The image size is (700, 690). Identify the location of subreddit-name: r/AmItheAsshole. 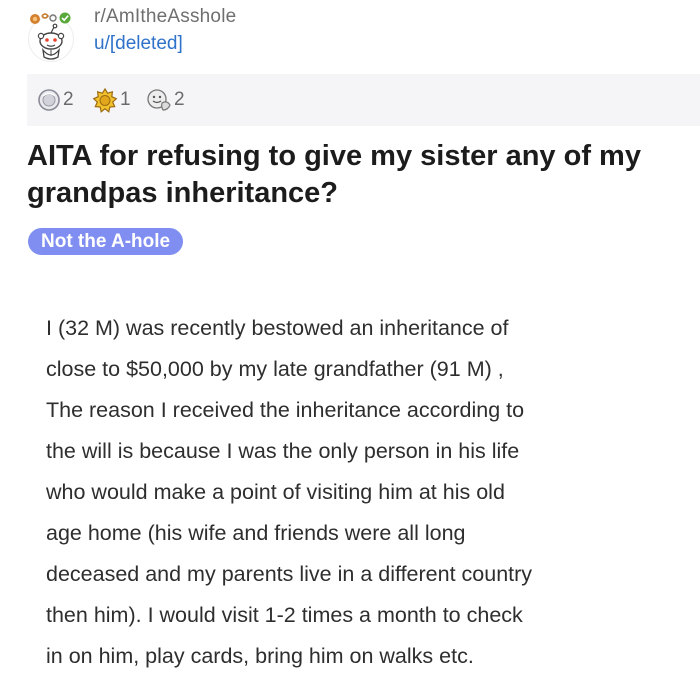
(165, 17).